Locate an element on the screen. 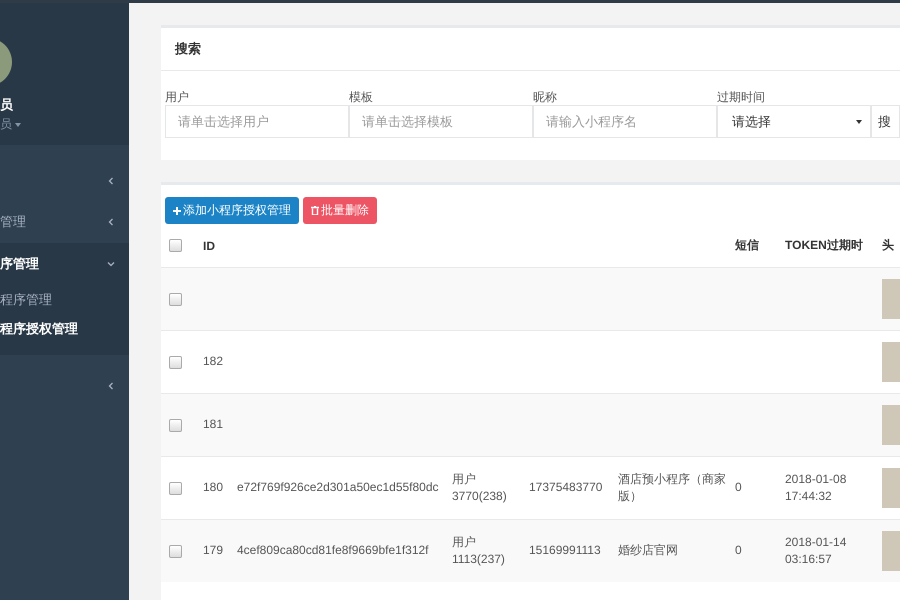 The height and width of the screenshot is (600, 900). input-field: 请单击选择模板 is located at coordinates (441, 121).